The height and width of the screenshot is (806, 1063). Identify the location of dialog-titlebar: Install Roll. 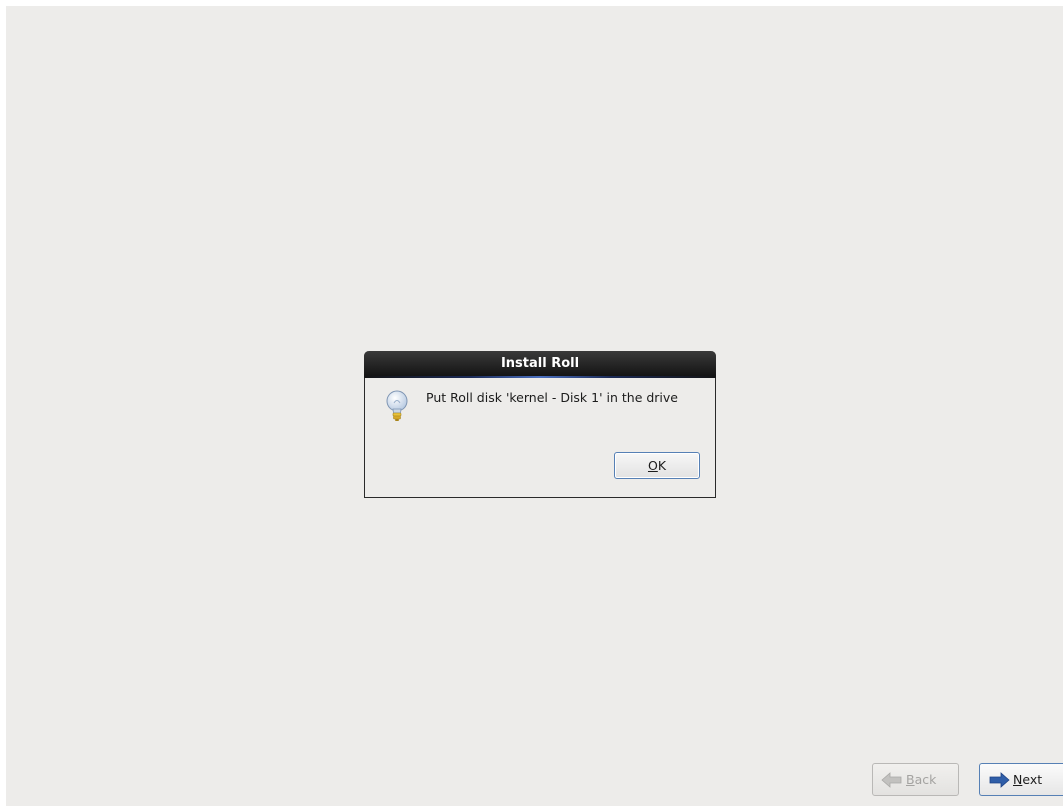
(540, 364).